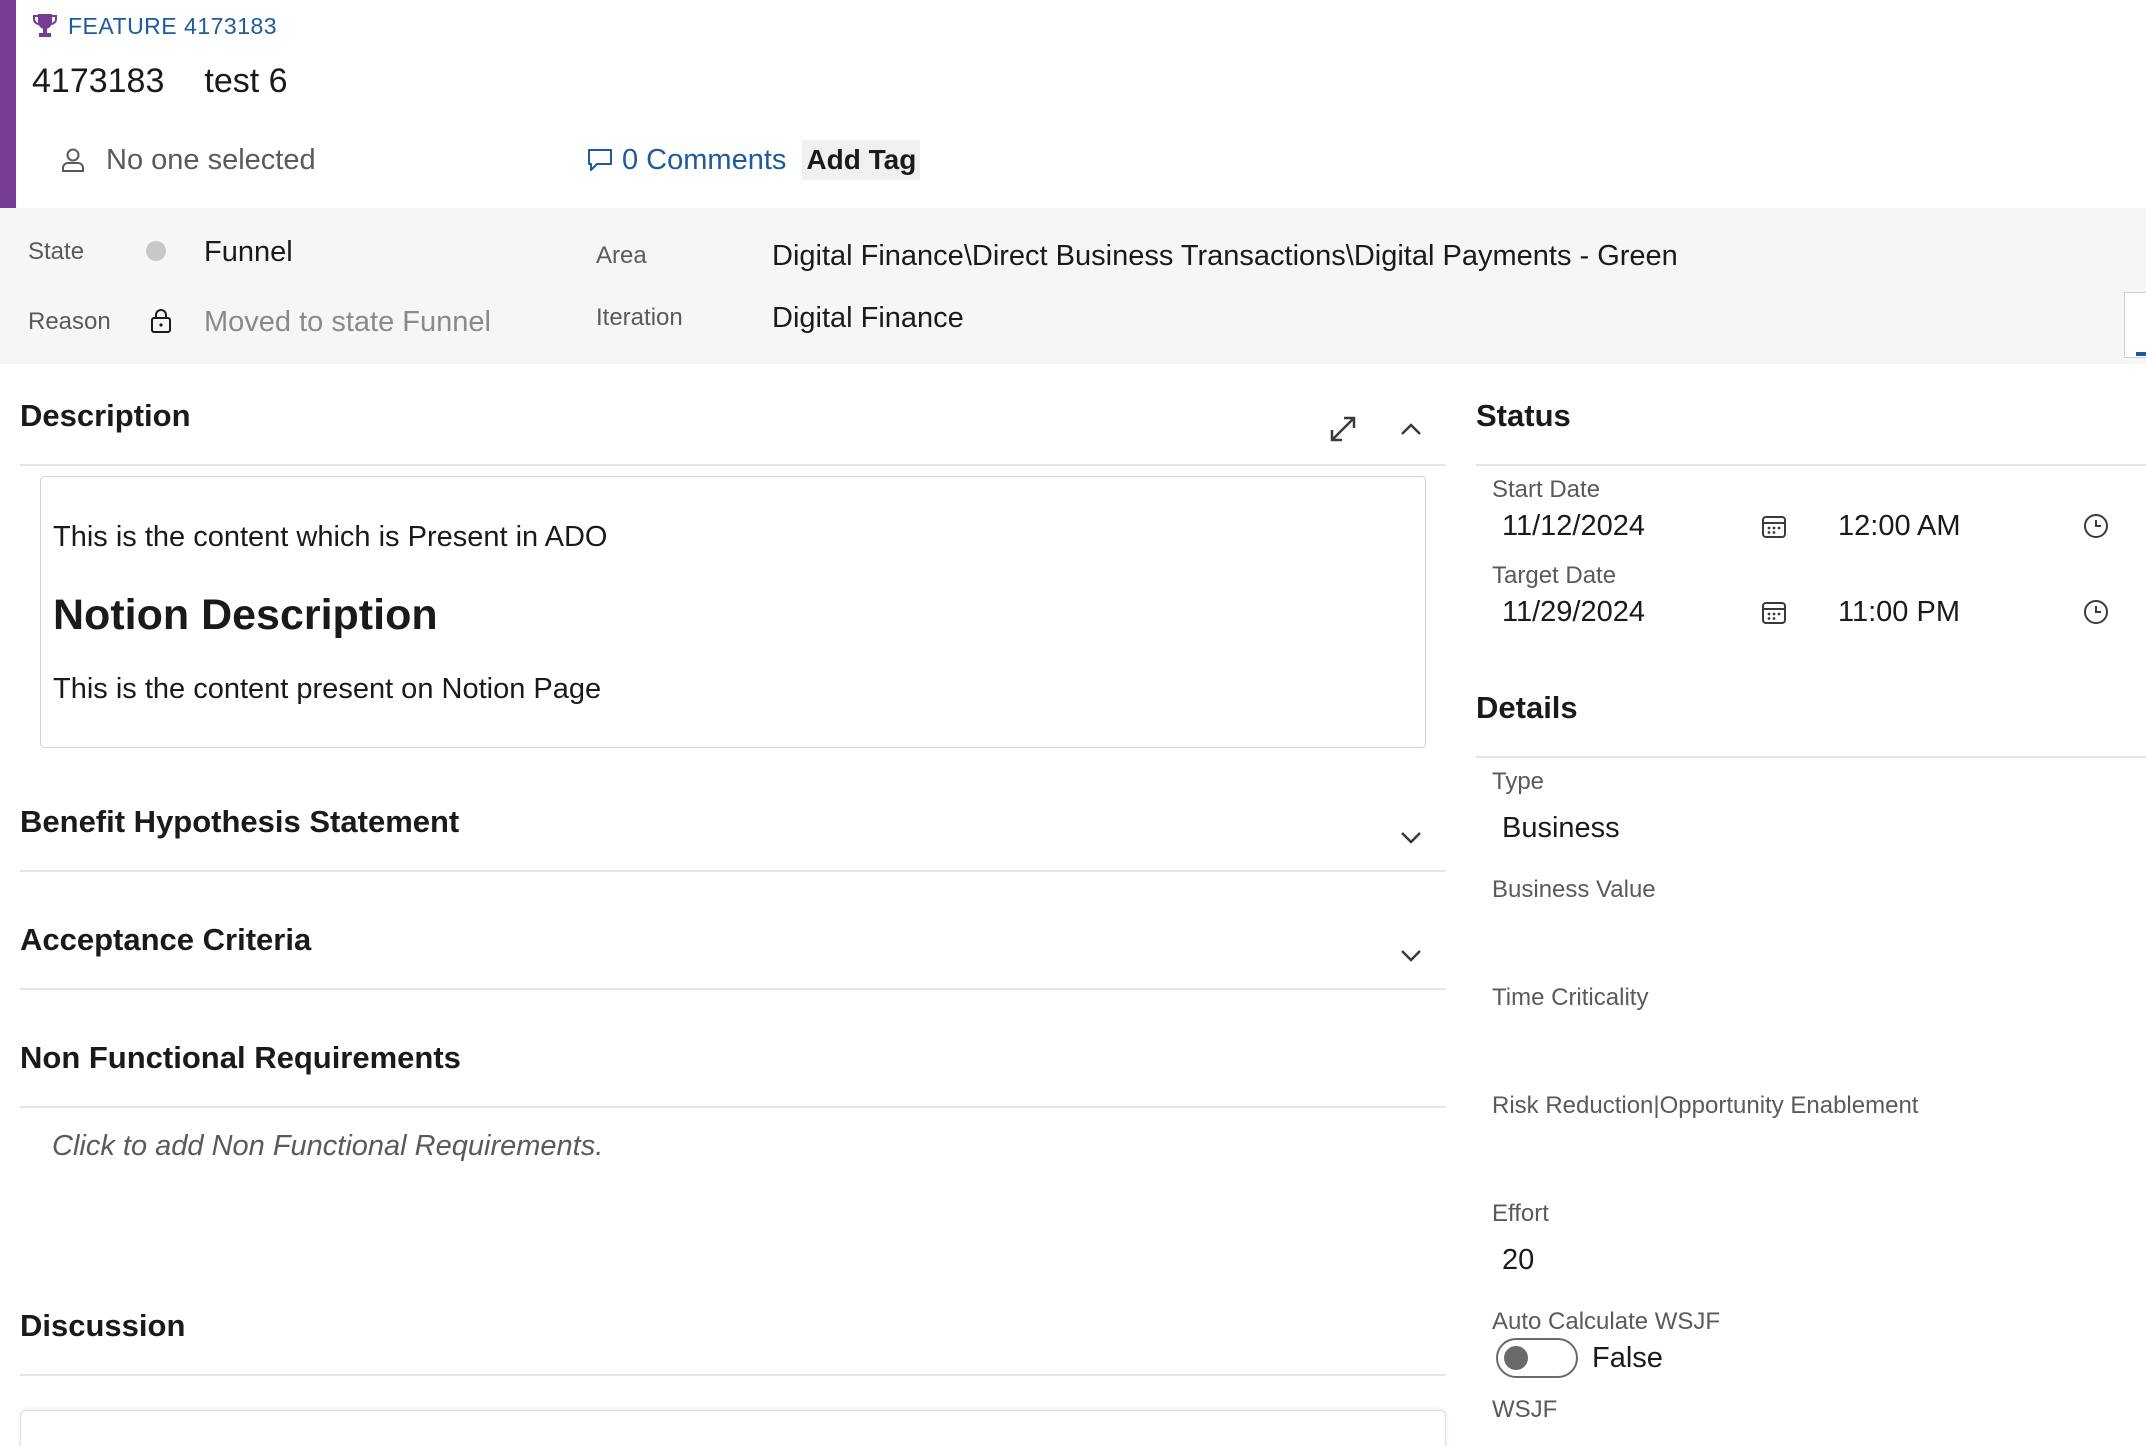  What do you see at coordinates (1899, 526) in the screenshot?
I see `start-time-input: 12:00 AM` at bounding box center [1899, 526].